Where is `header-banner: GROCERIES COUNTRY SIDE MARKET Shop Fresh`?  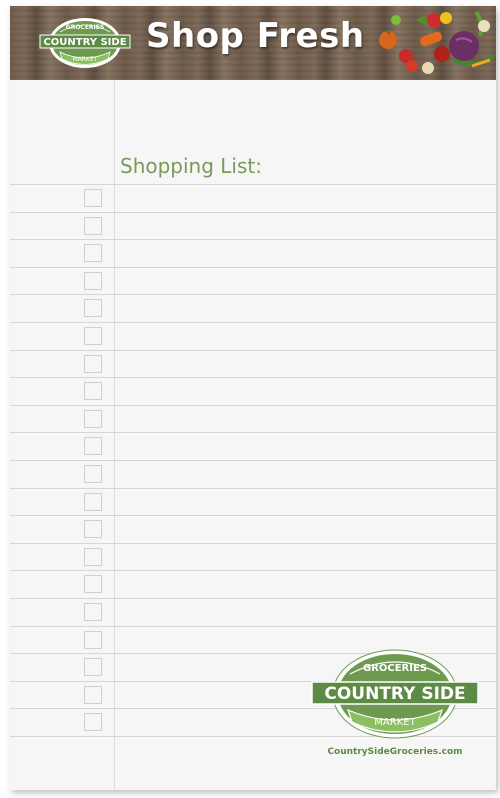 header-banner: GROCERIES COUNTRY SIDE MARKET Shop Fresh is located at coordinates (253, 43).